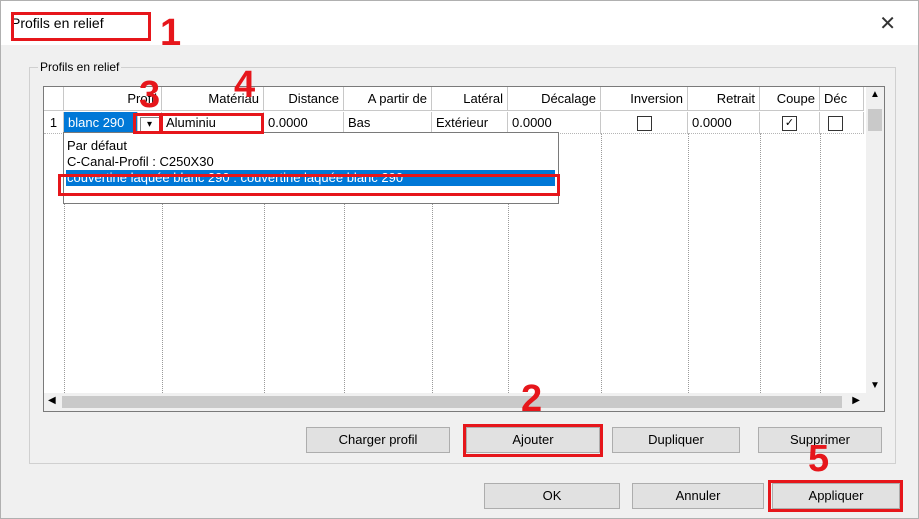 The width and height of the screenshot is (919, 519). Describe the element at coordinates (554, 123) in the screenshot. I see `decalage-cell: 0.0000` at that location.